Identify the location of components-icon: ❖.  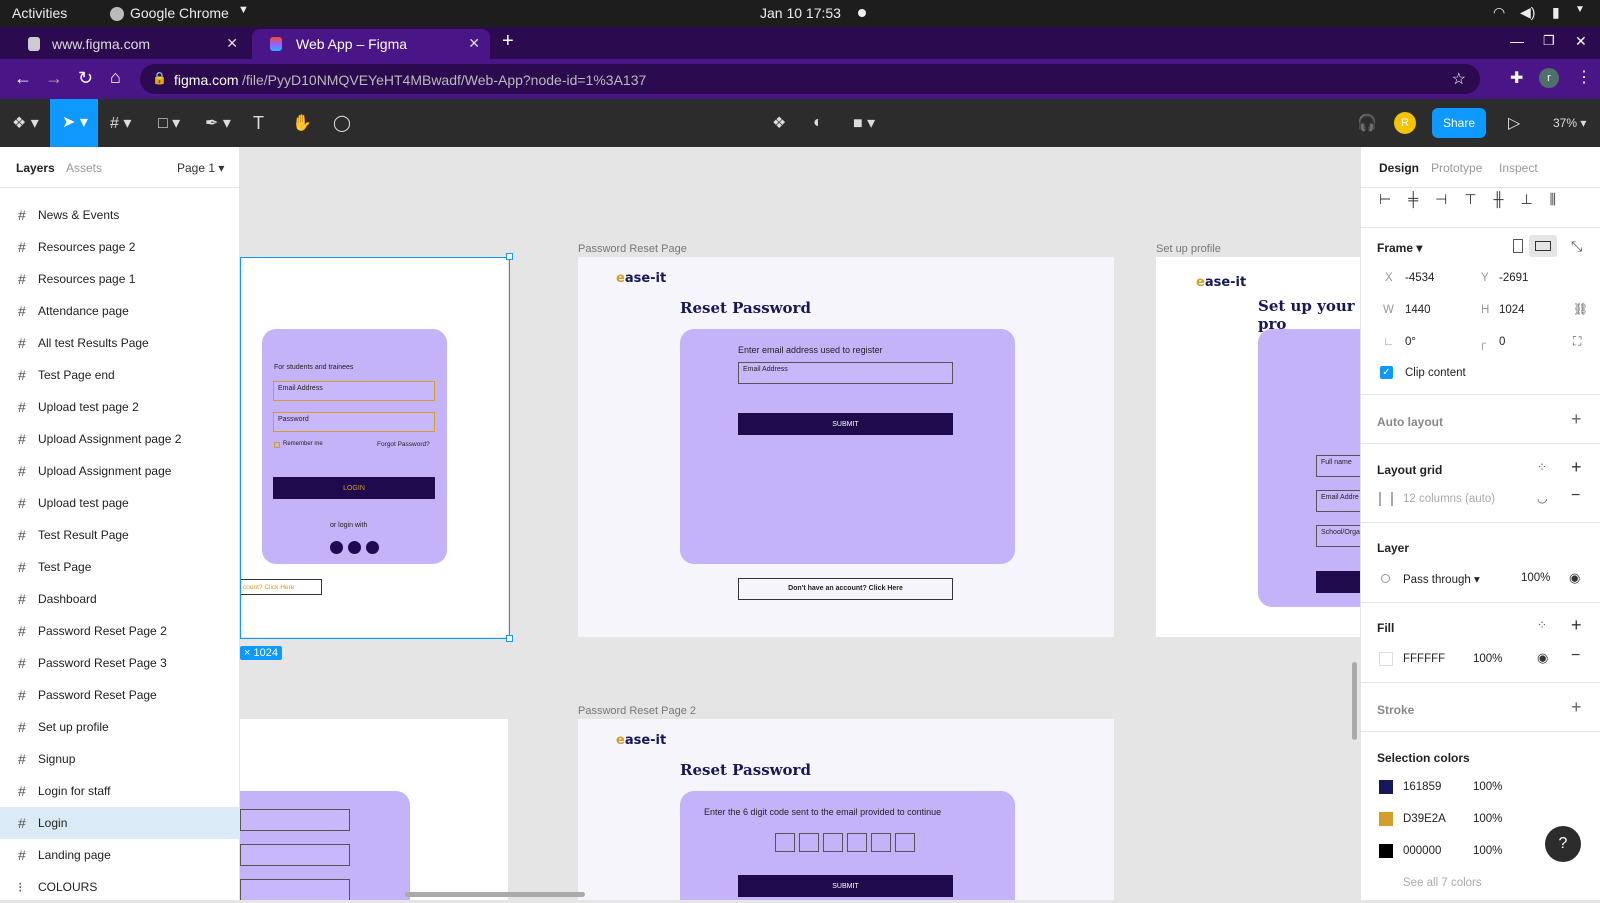
(779, 123).